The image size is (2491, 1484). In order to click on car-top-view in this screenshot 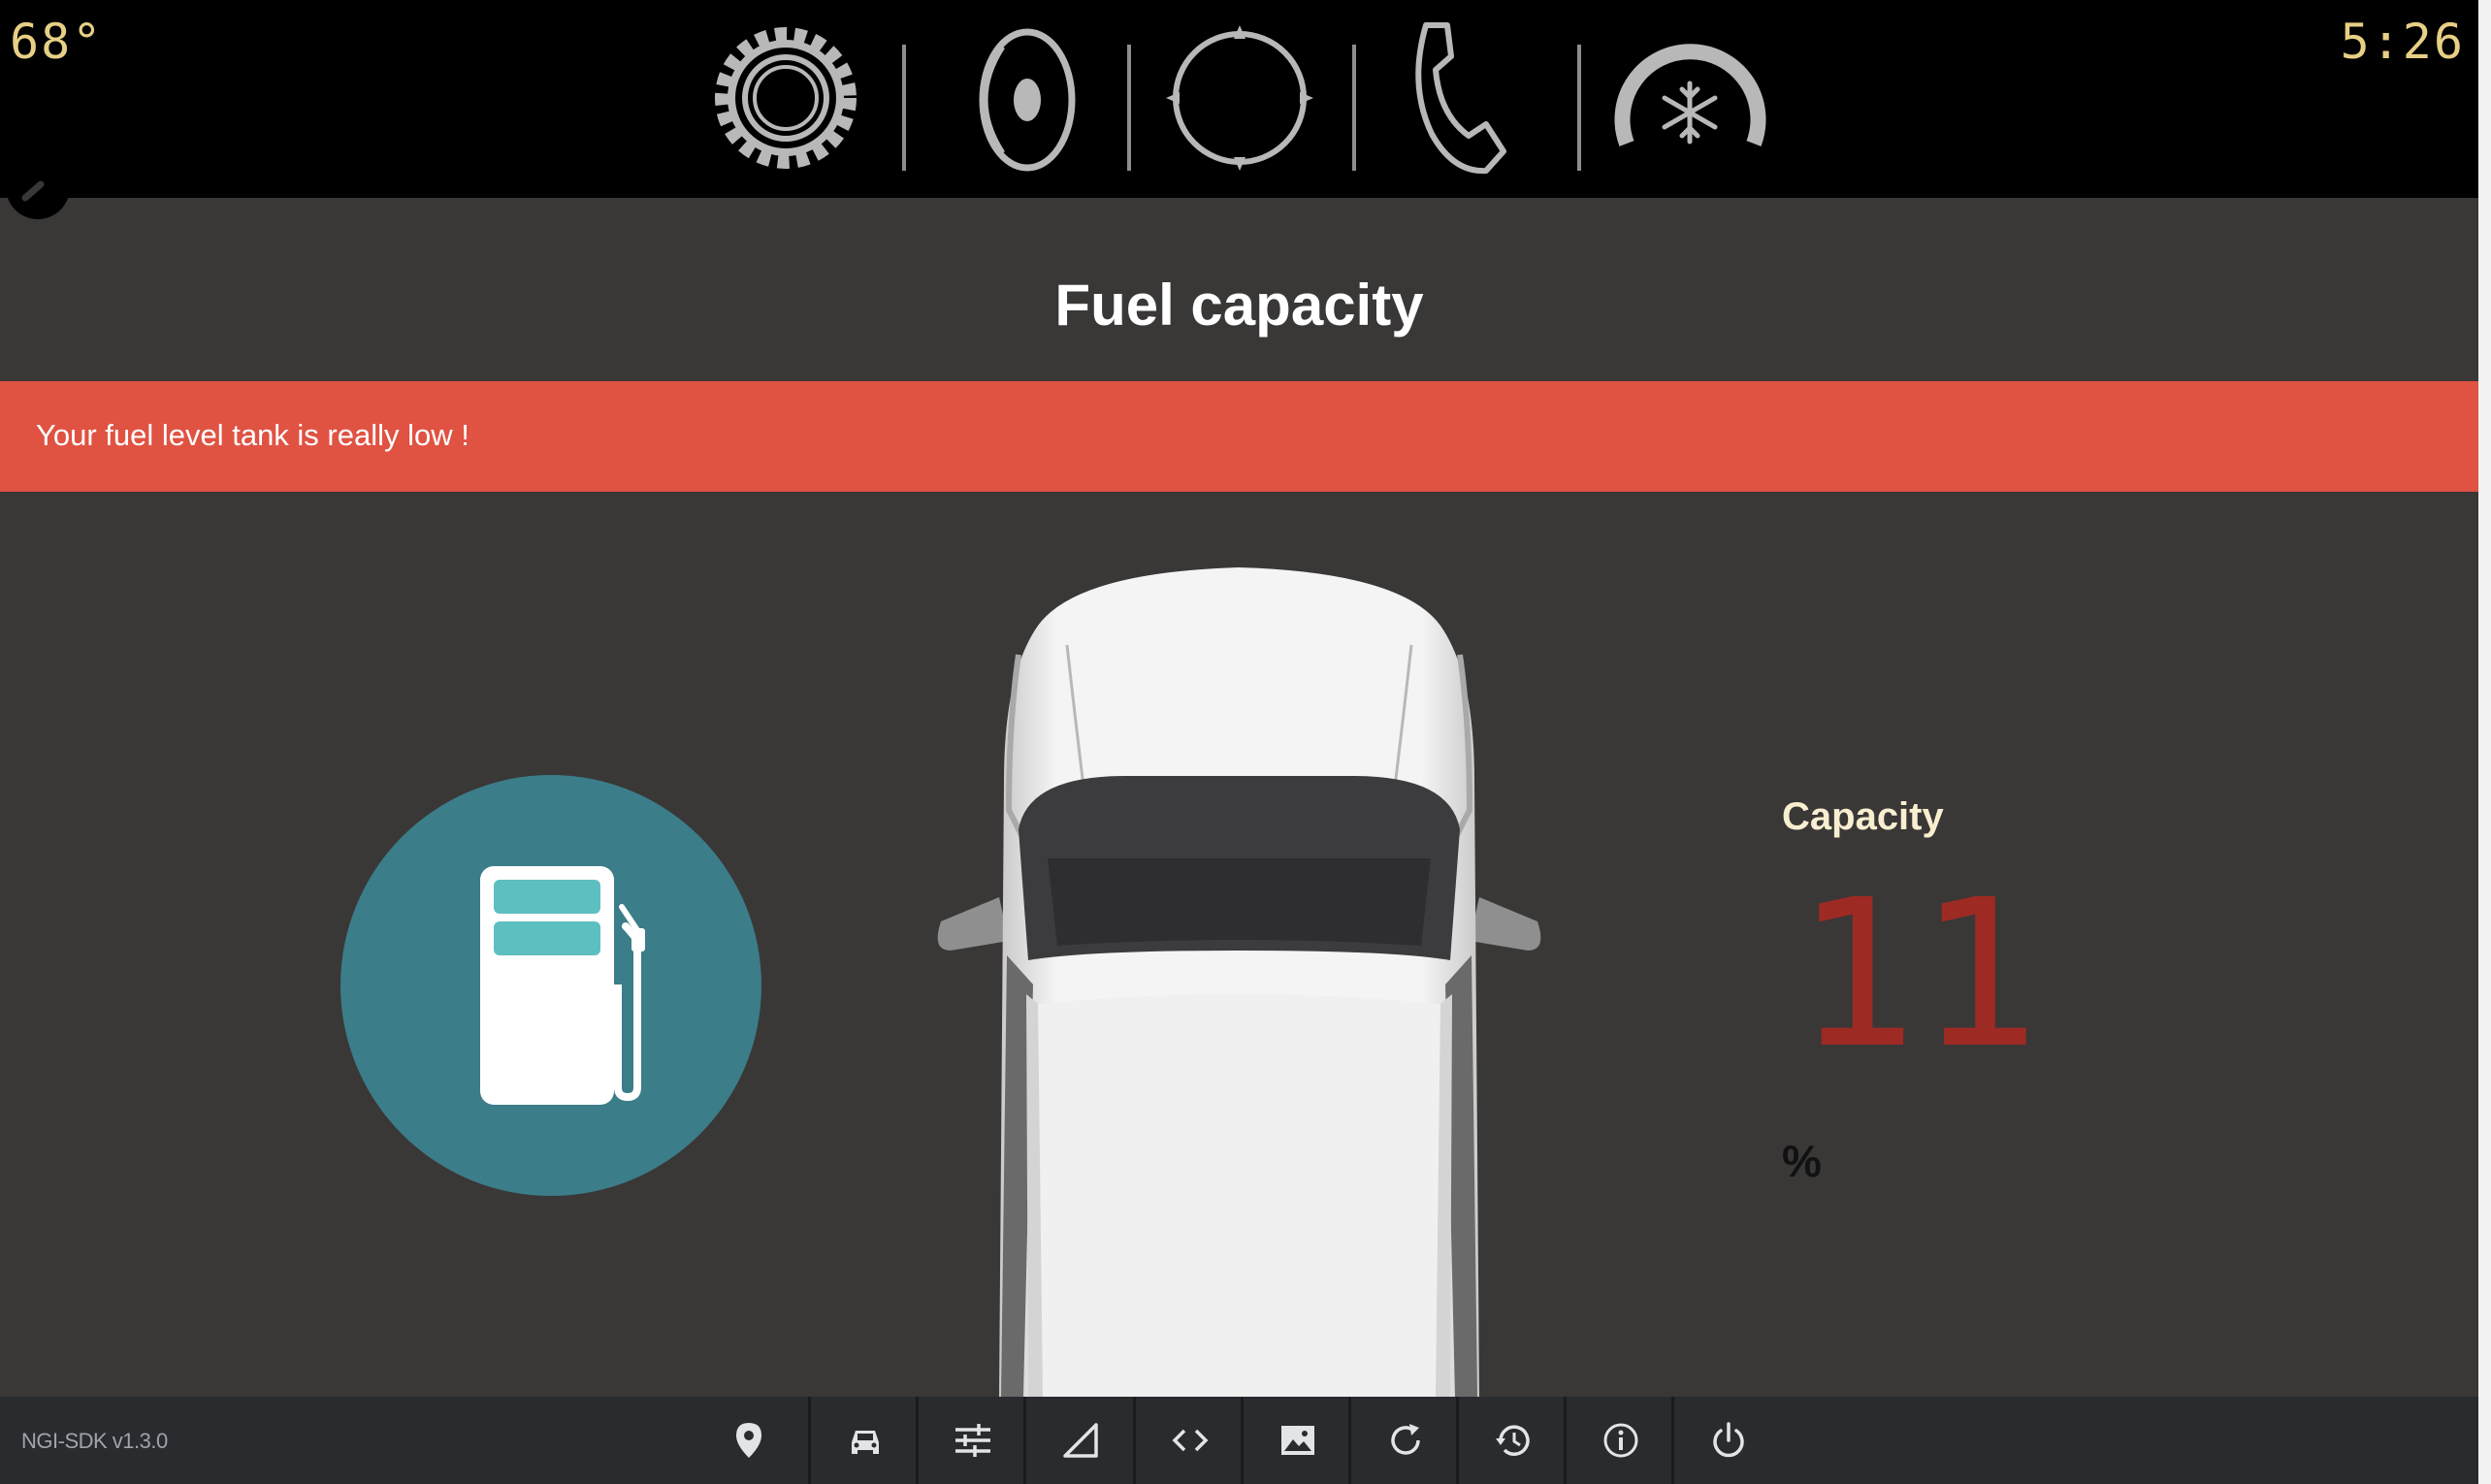, I will do `click(1239, 984)`.